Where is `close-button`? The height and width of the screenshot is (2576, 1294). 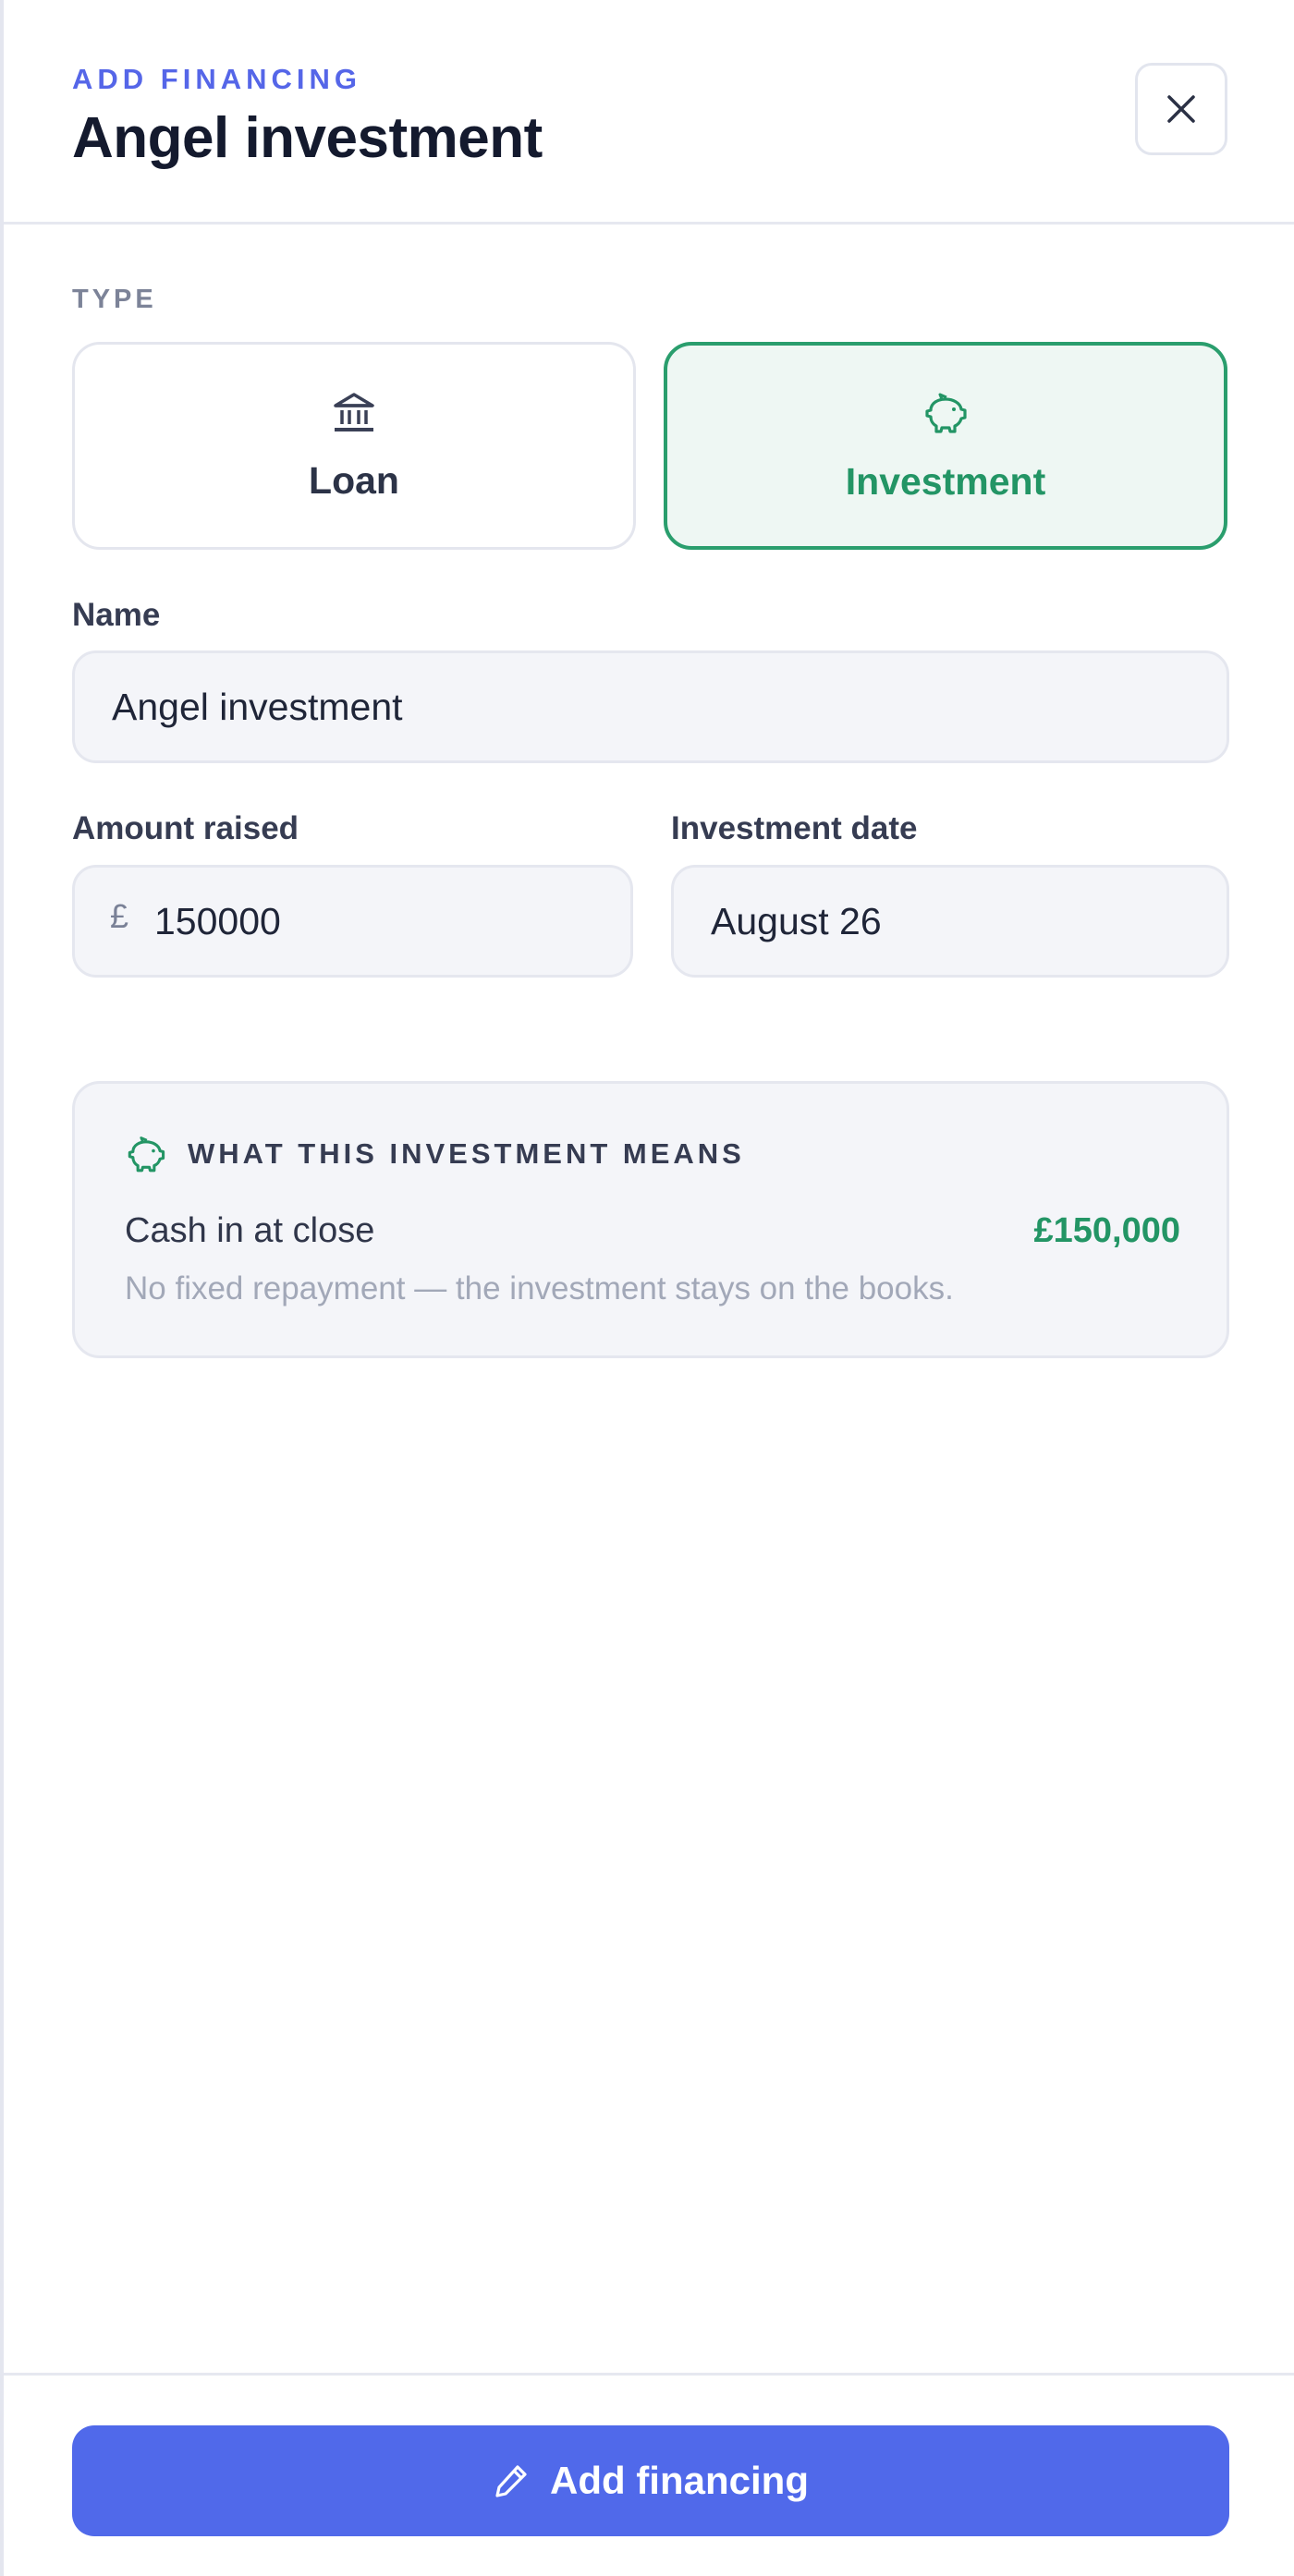 close-button is located at coordinates (1181, 109).